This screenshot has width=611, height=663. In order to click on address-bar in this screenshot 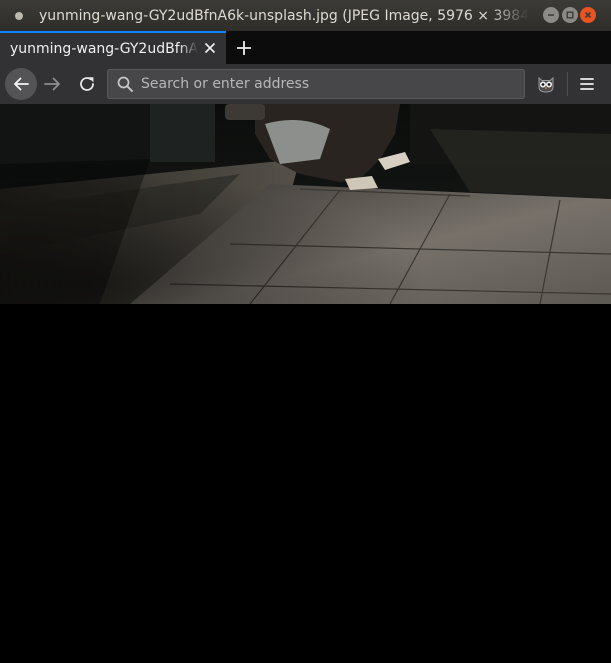, I will do `click(316, 84)`.